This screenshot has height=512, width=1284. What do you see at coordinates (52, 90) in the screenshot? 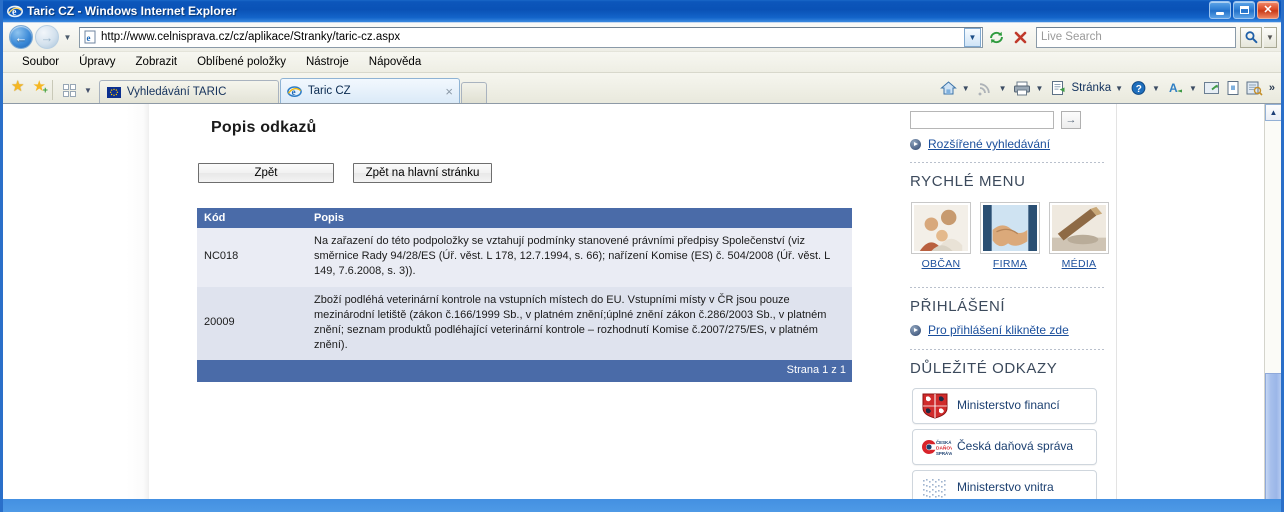
I see `toolbar-divider` at bounding box center [52, 90].